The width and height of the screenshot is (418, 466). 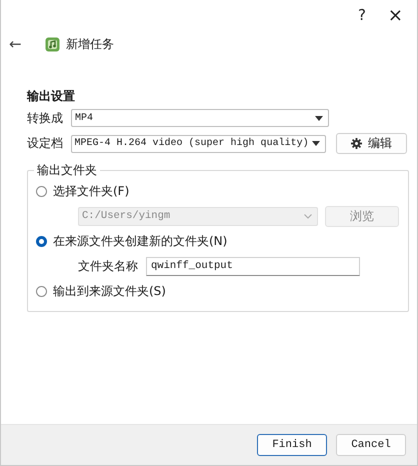 What do you see at coordinates (292, 445) in the screenshot?
I see `finish-button: Finish` at bounding box center [292, 445].